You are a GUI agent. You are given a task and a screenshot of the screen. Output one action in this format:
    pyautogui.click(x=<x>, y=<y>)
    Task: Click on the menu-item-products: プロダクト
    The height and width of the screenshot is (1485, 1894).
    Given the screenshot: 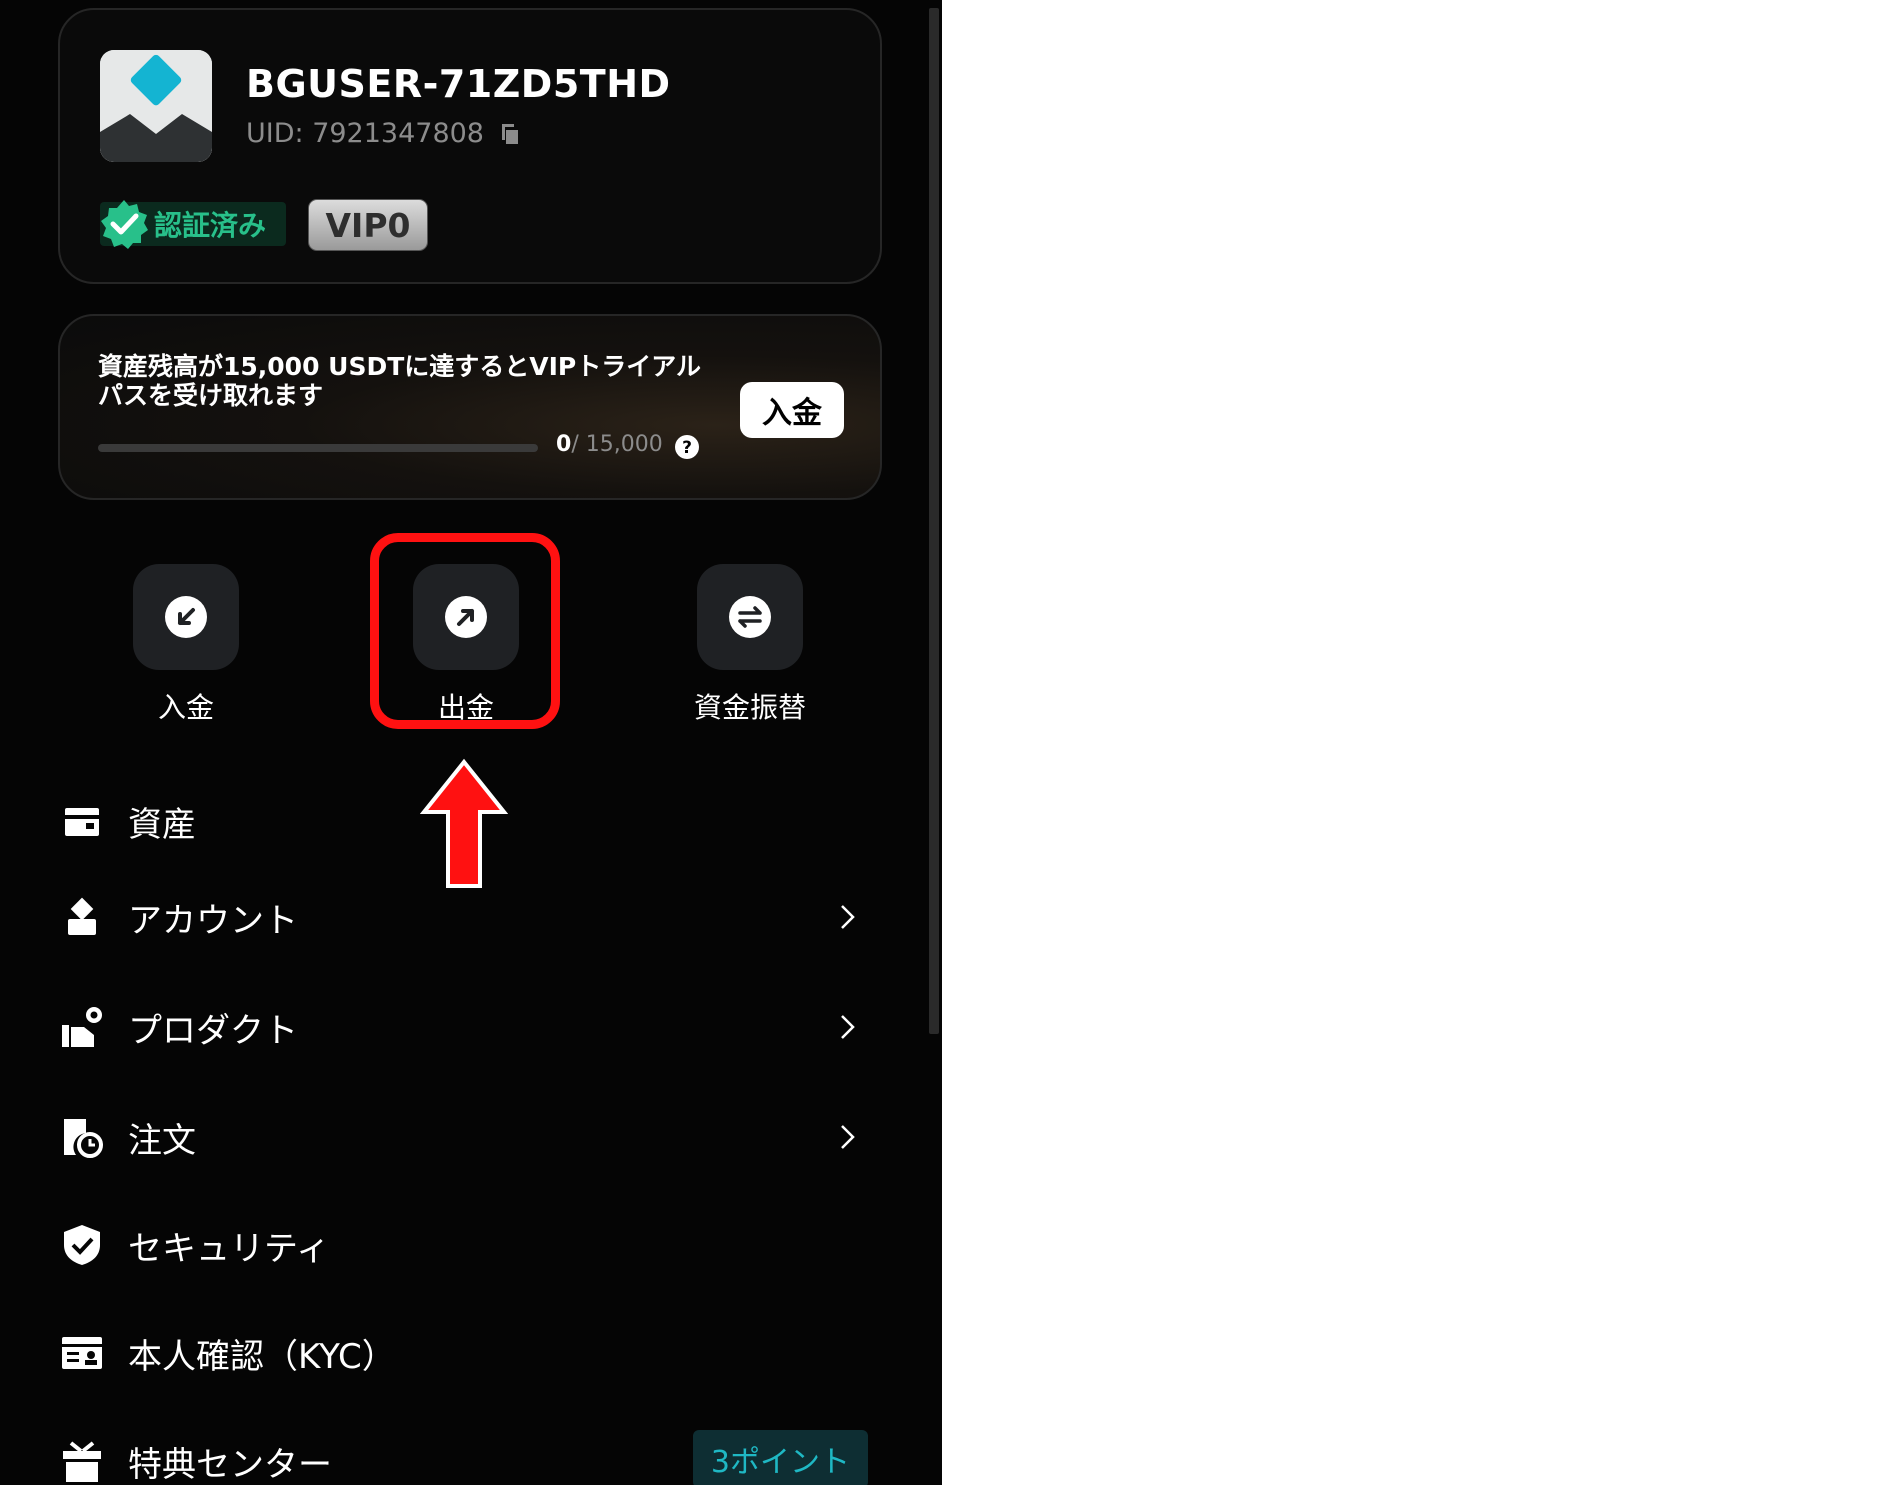 What is the action you would take?
    pyautogui.click(x=463, y=1027)
    